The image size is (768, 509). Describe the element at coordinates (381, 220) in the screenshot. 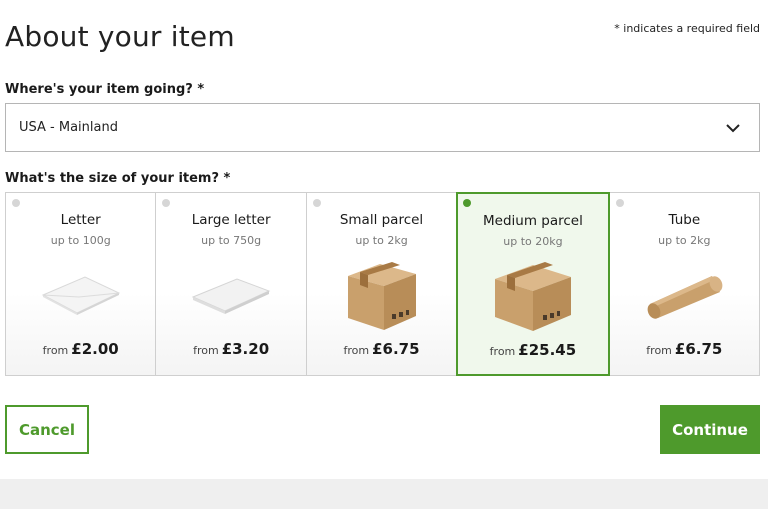

I see `option-name: Small parcel` at that location.